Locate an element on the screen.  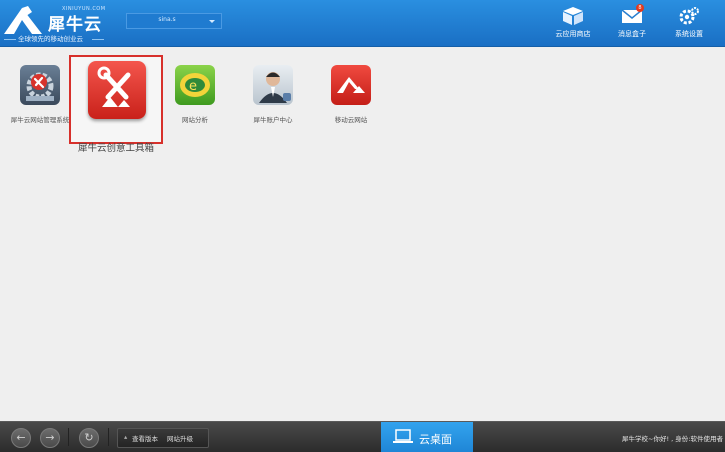
app-account-center: 犀牛账户中心 is located at coordinates (273, 110).